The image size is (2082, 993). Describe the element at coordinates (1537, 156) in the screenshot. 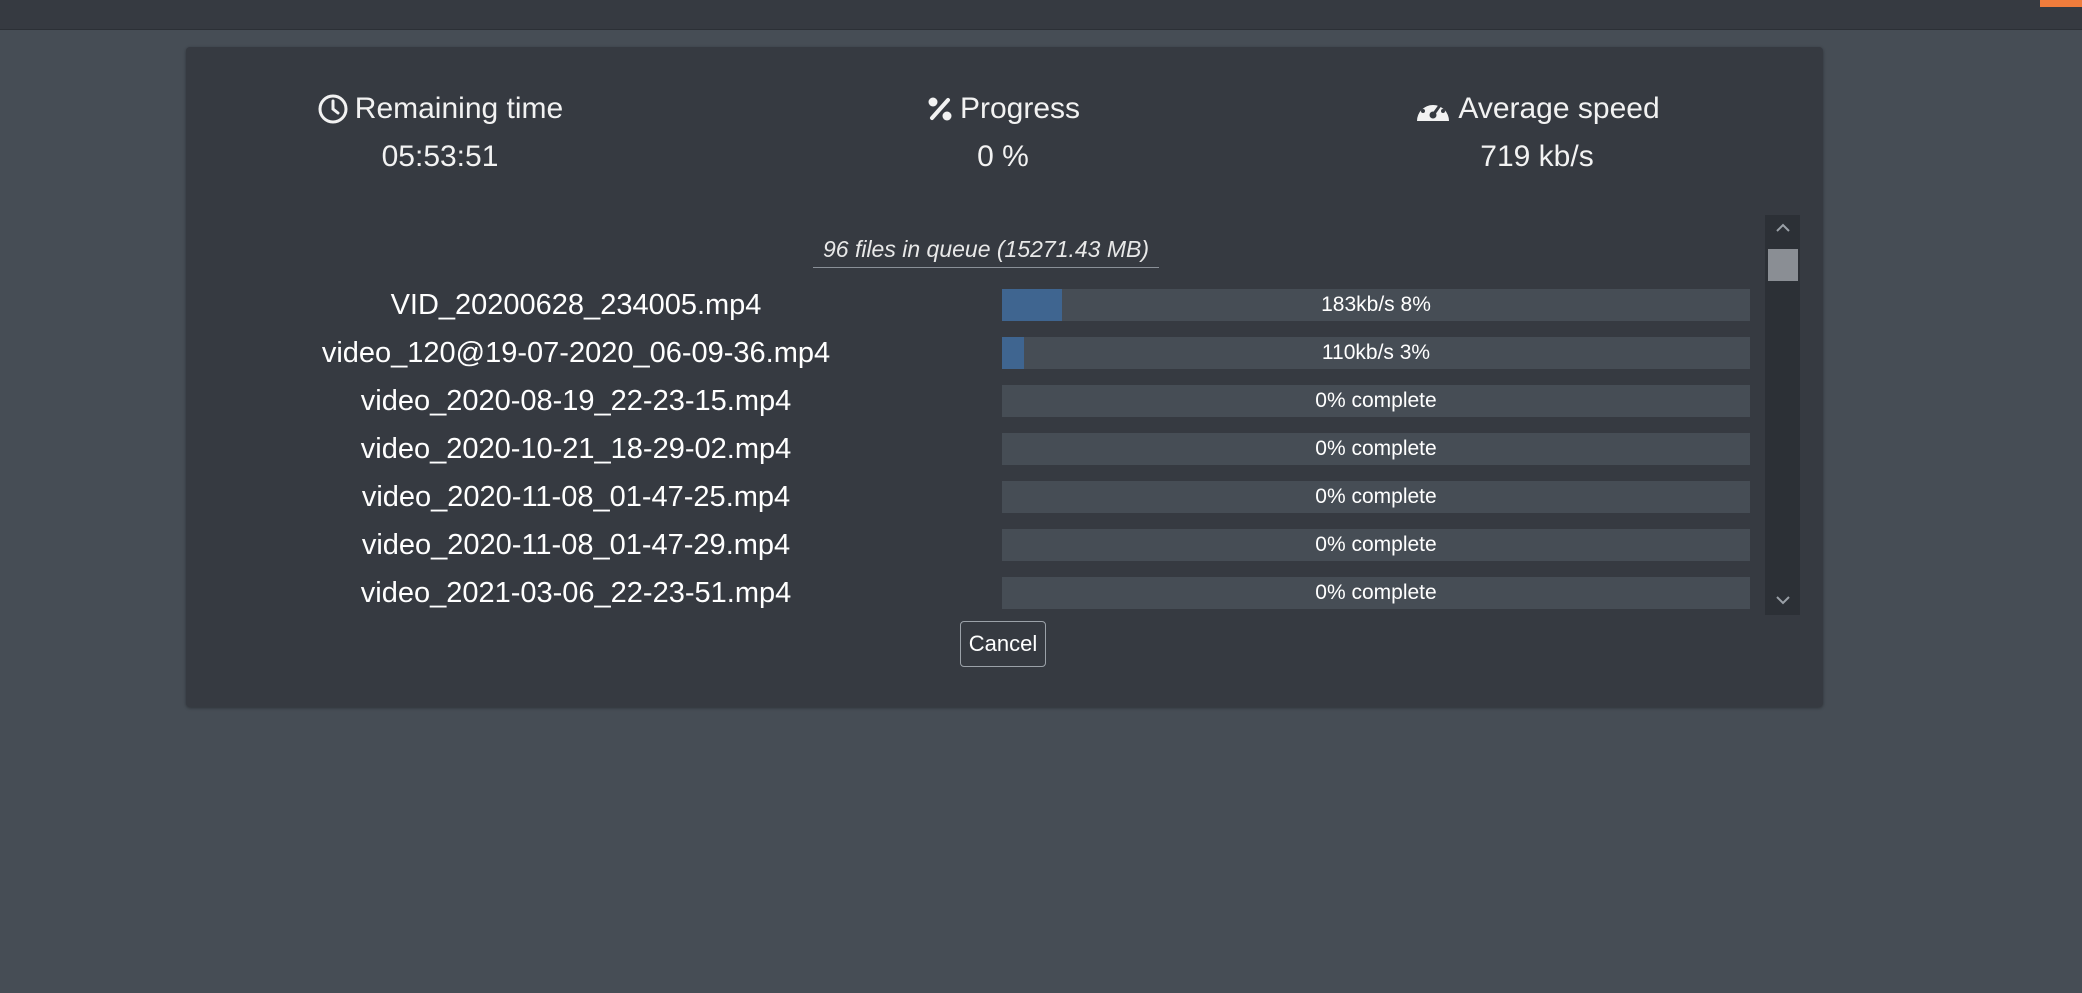

I see `average-speed-value: 719 kb/s` at that location.